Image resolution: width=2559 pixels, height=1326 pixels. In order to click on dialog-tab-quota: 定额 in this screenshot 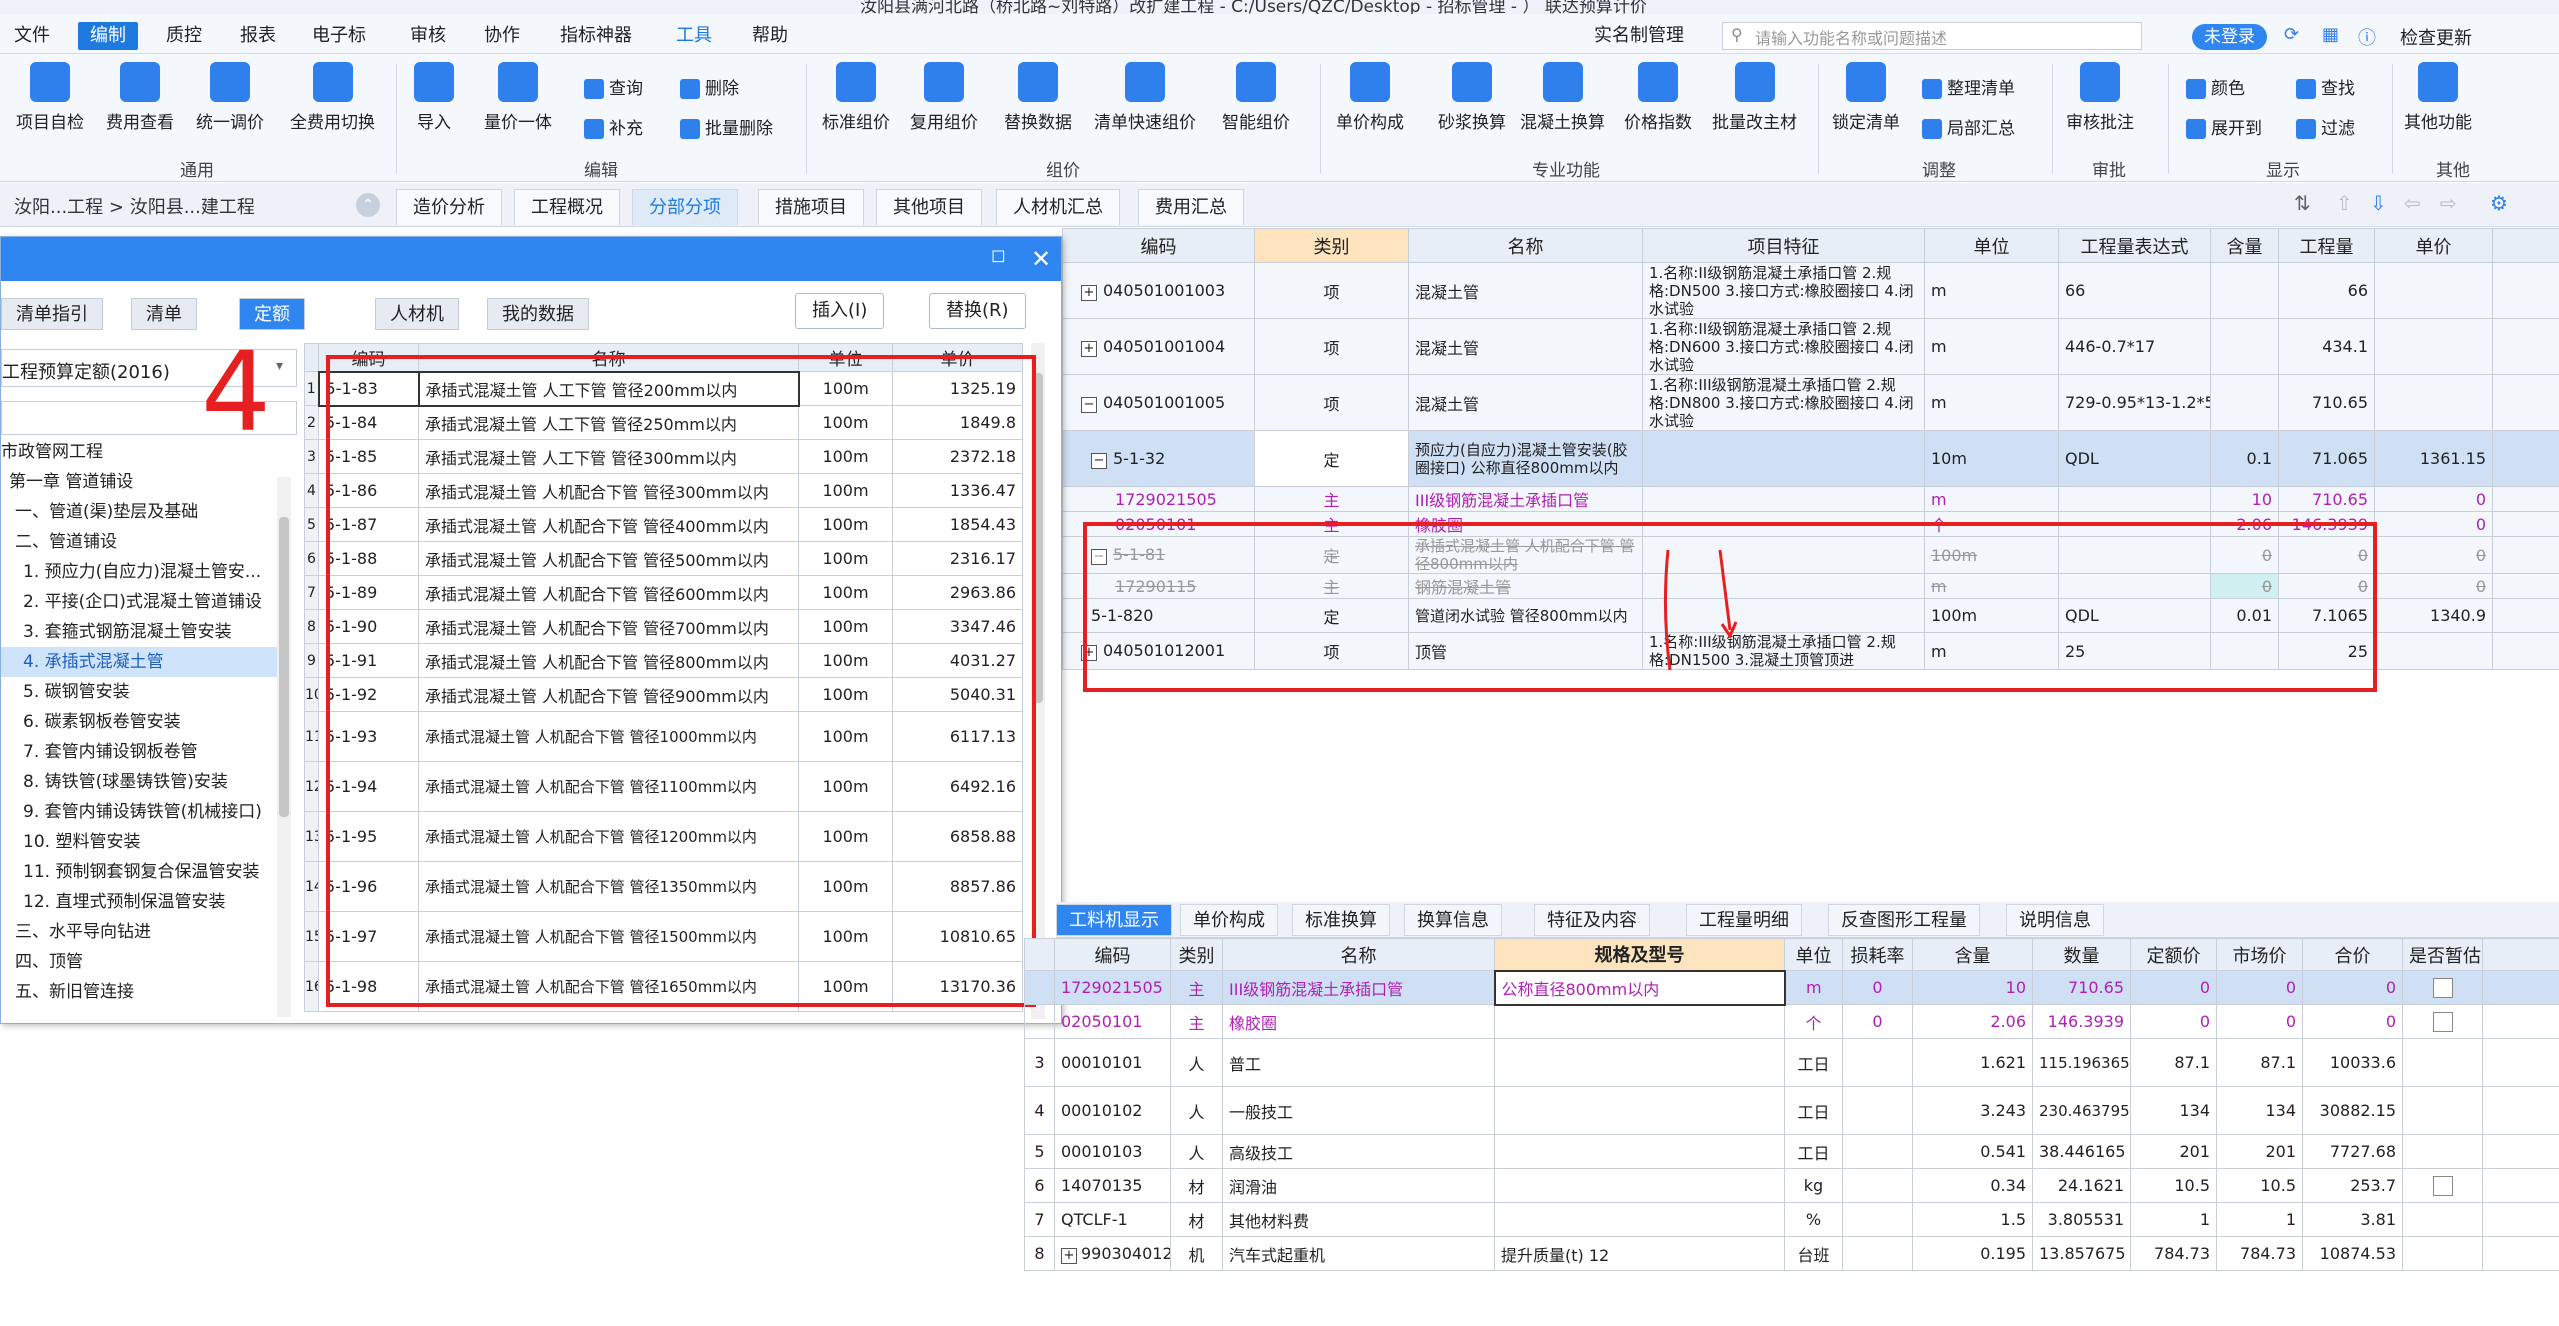, I will do `click(272, 314)`.